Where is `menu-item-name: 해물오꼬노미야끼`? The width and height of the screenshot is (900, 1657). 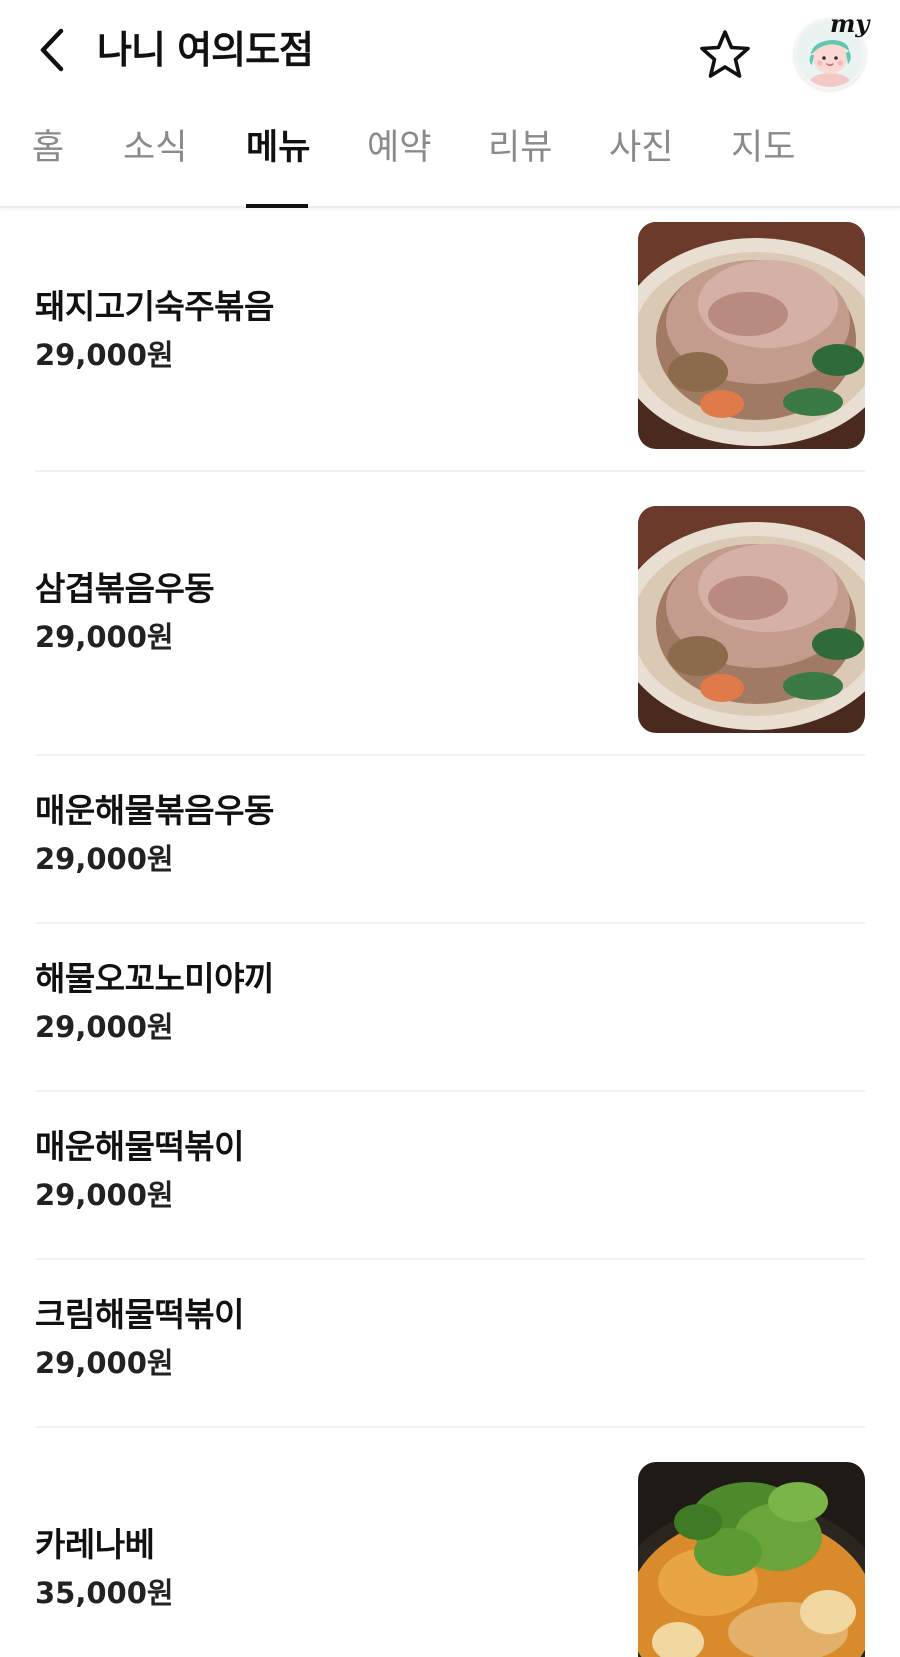
menu-item-name: 해물오꼬노미야끼 is located at coordinates (154, 978).